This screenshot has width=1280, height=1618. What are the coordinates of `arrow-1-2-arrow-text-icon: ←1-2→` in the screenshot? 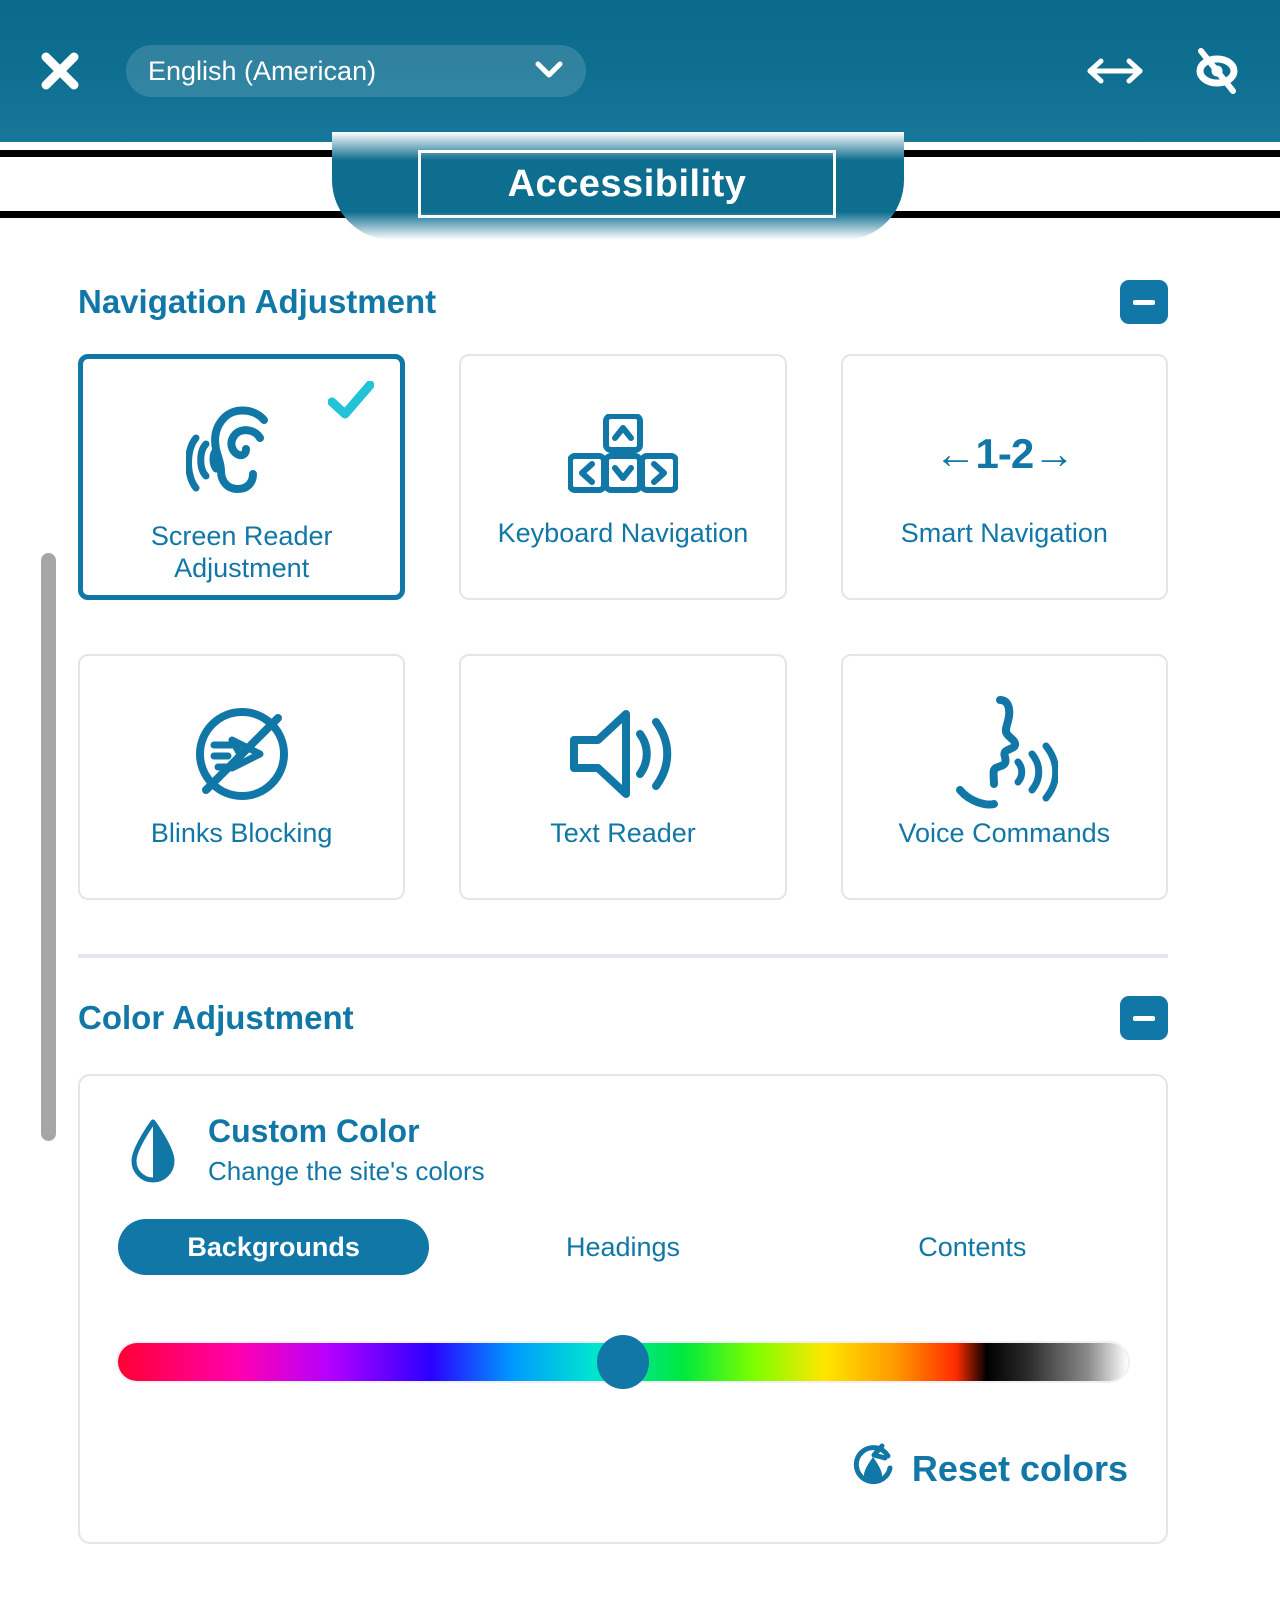 It's located at (1004, 454).